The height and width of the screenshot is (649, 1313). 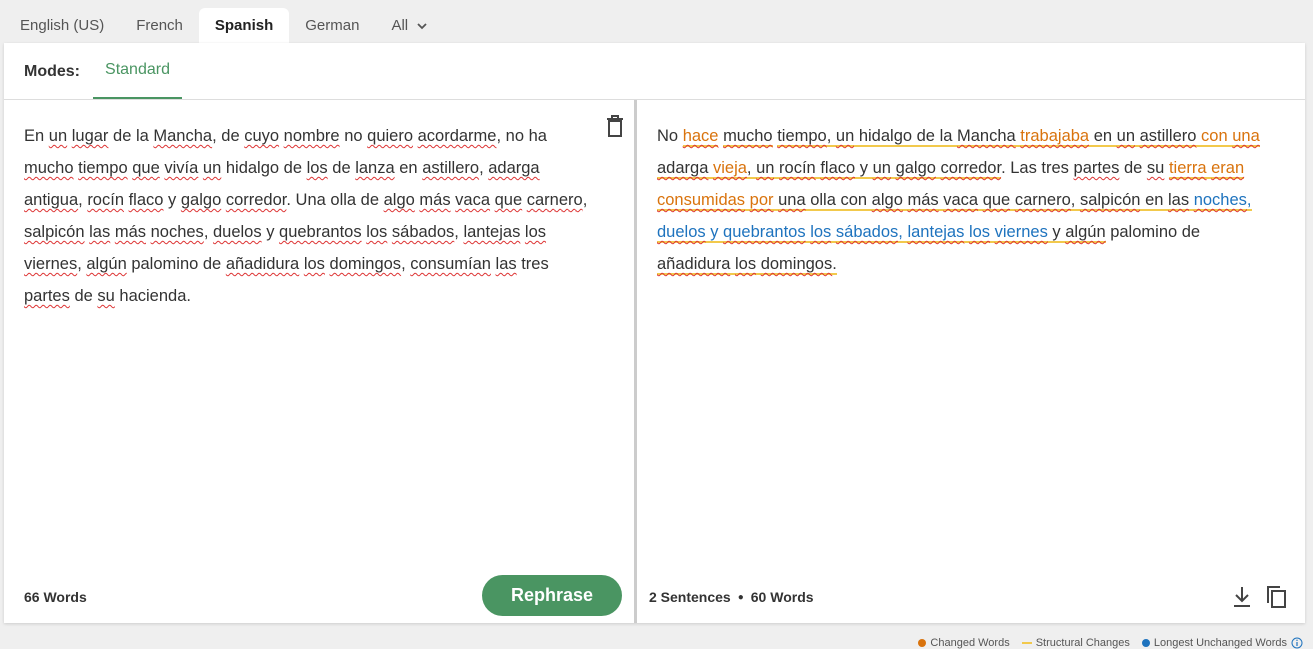 I want to click on structural-line-icon, so click(x=1026, y=643).